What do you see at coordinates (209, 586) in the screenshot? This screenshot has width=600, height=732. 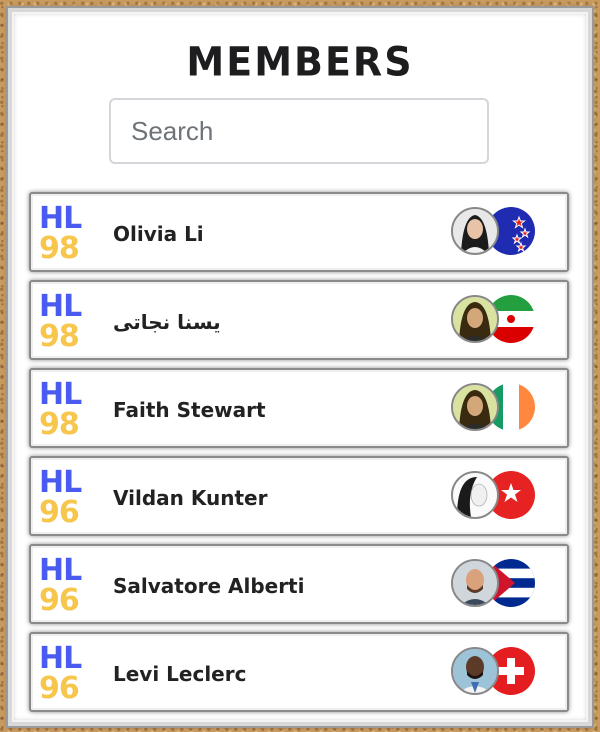 I see `member-name: Salvatore Alberti` at bounding box center [209, 586].